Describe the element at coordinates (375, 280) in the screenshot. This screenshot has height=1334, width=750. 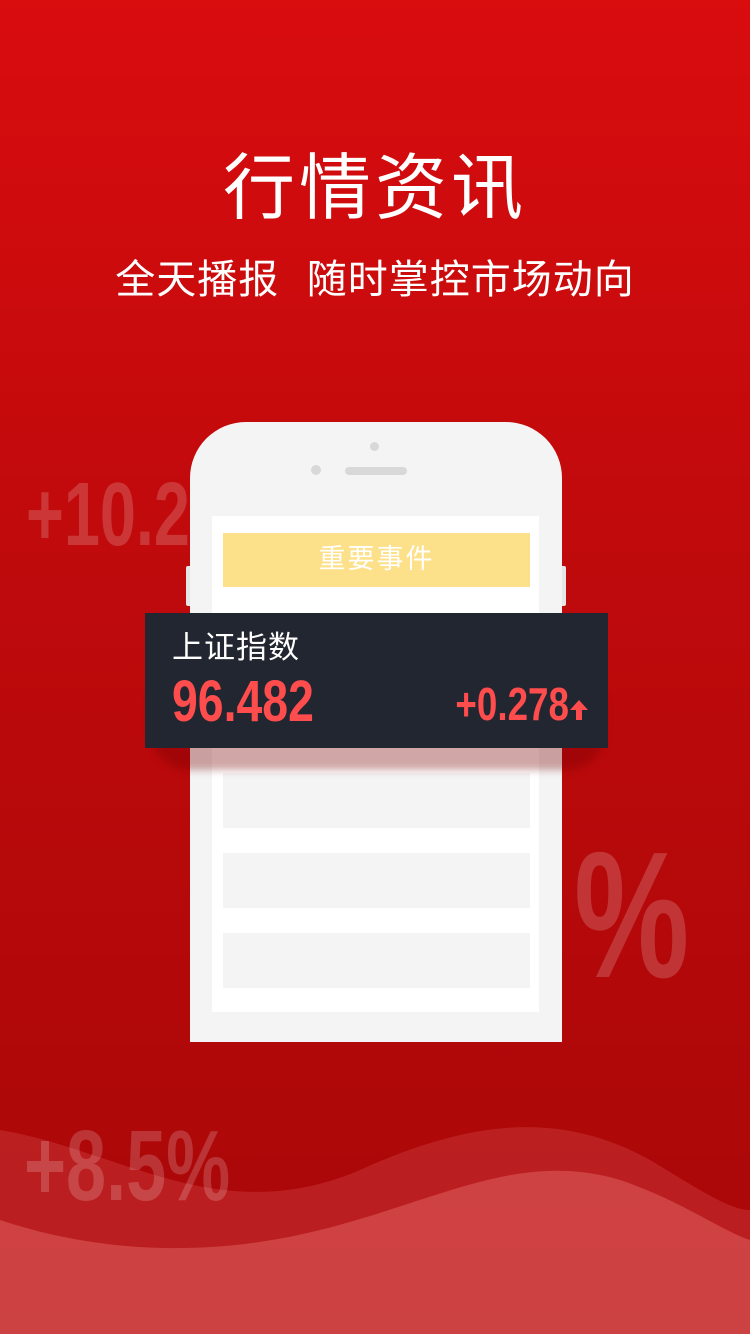
I see `page-subtitle: 全天播报 随时掌控市场动向` at that location.